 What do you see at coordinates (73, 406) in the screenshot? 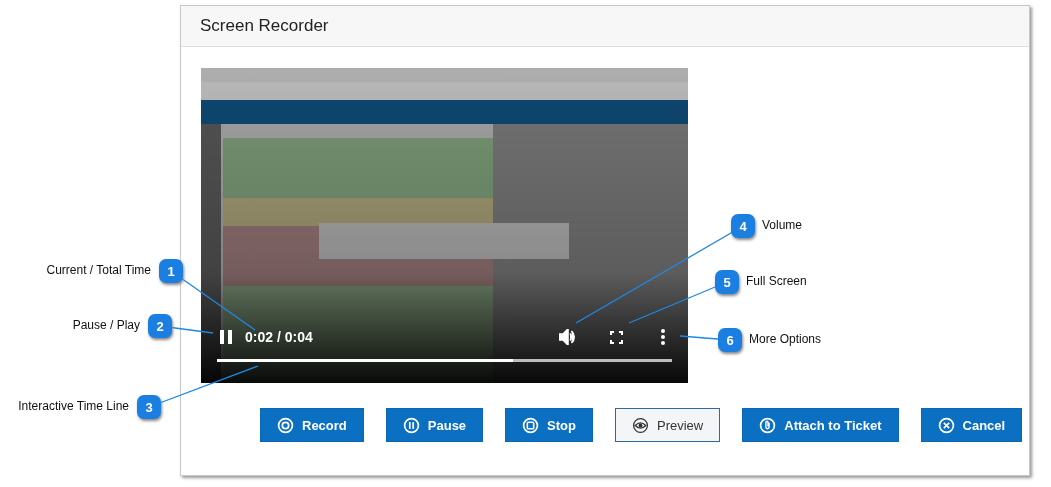
I see `callout-label: Interactive Time Line` at bounding box center [73, 406].